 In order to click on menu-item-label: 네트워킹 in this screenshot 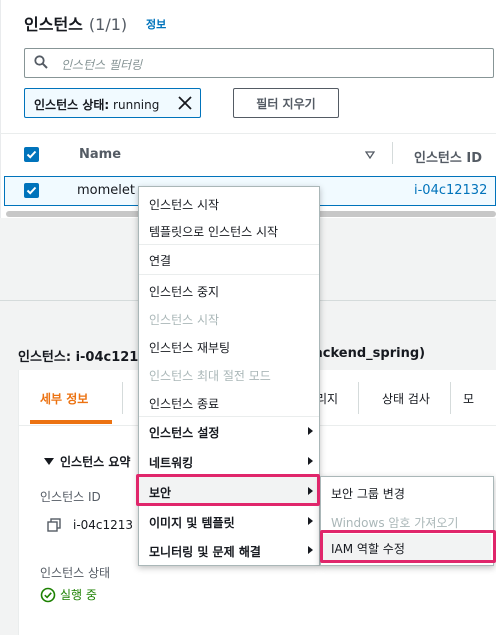, I will do `click(171, 463)`.